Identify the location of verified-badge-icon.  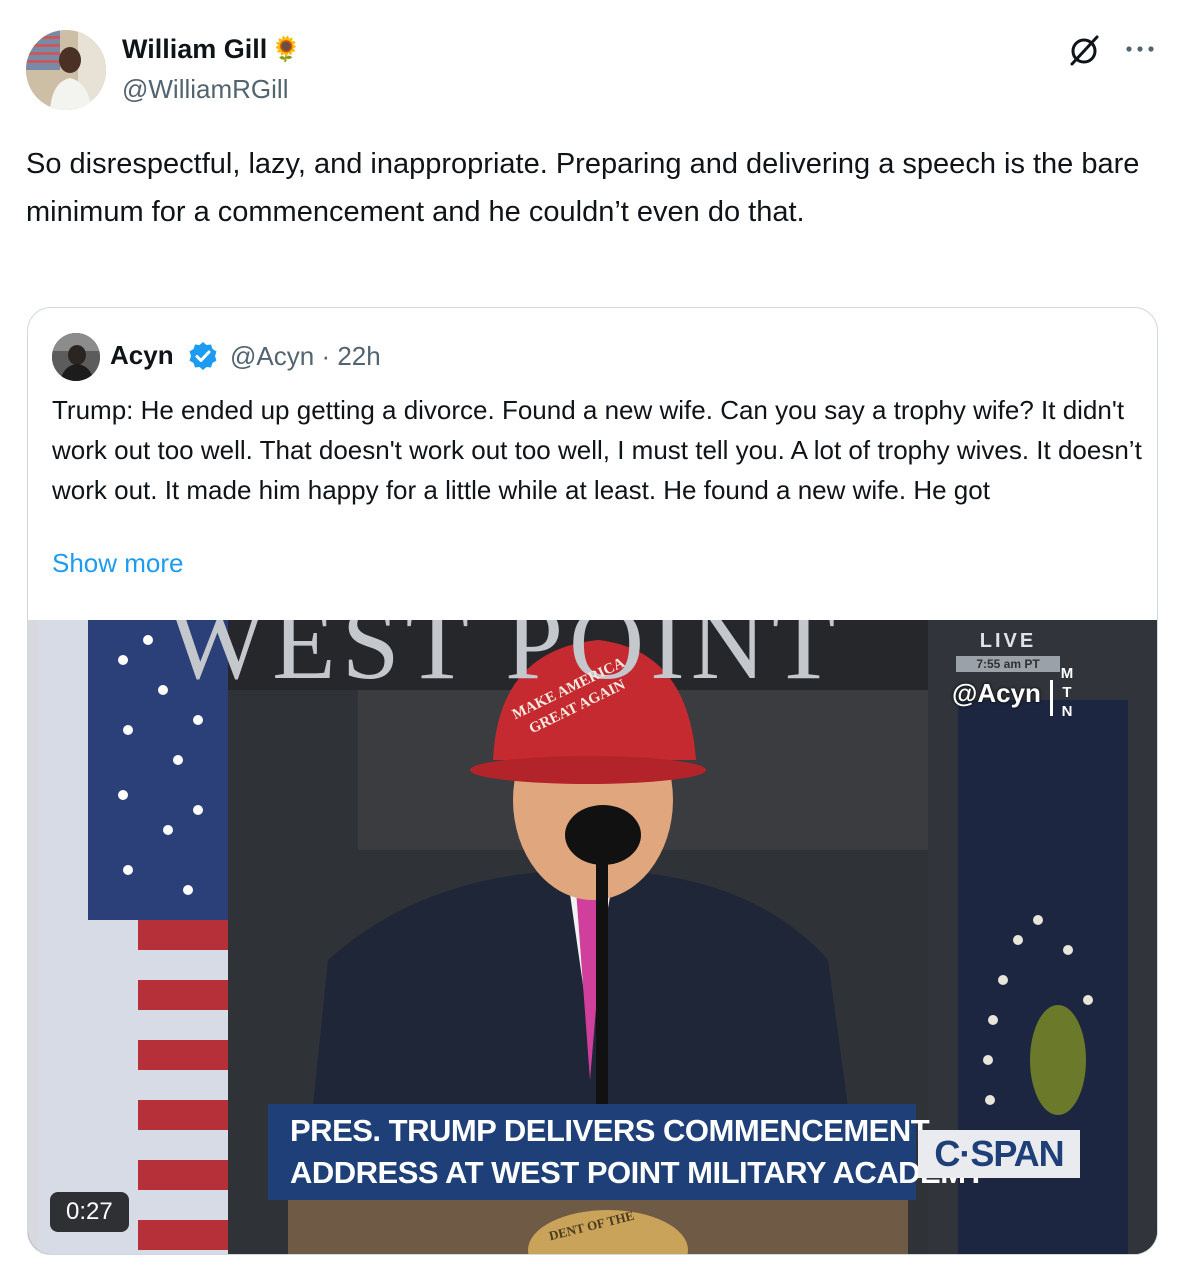
(203, 356).